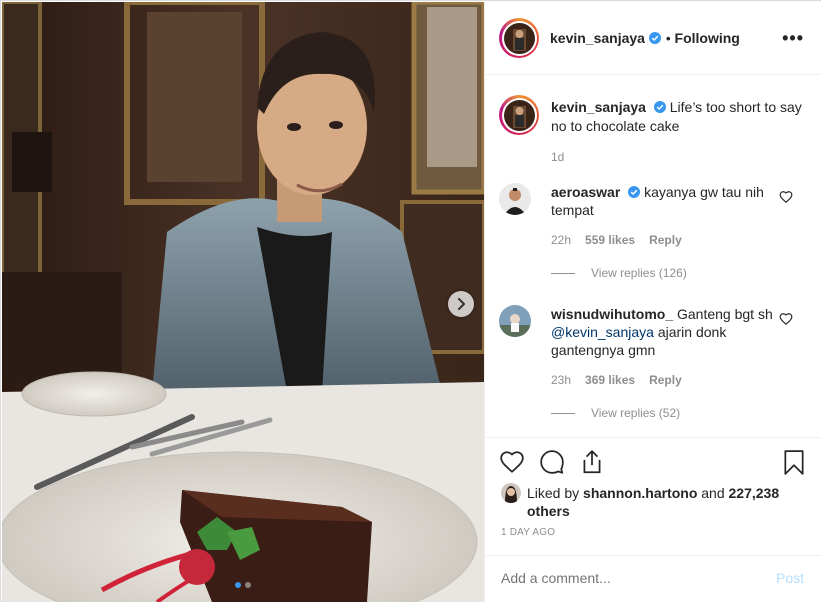 The image size is (821, 602). Describe the element at coordinates (528, 532) in the screenshot. I see `post-timestamp: 1 DAY AGO` at that location.